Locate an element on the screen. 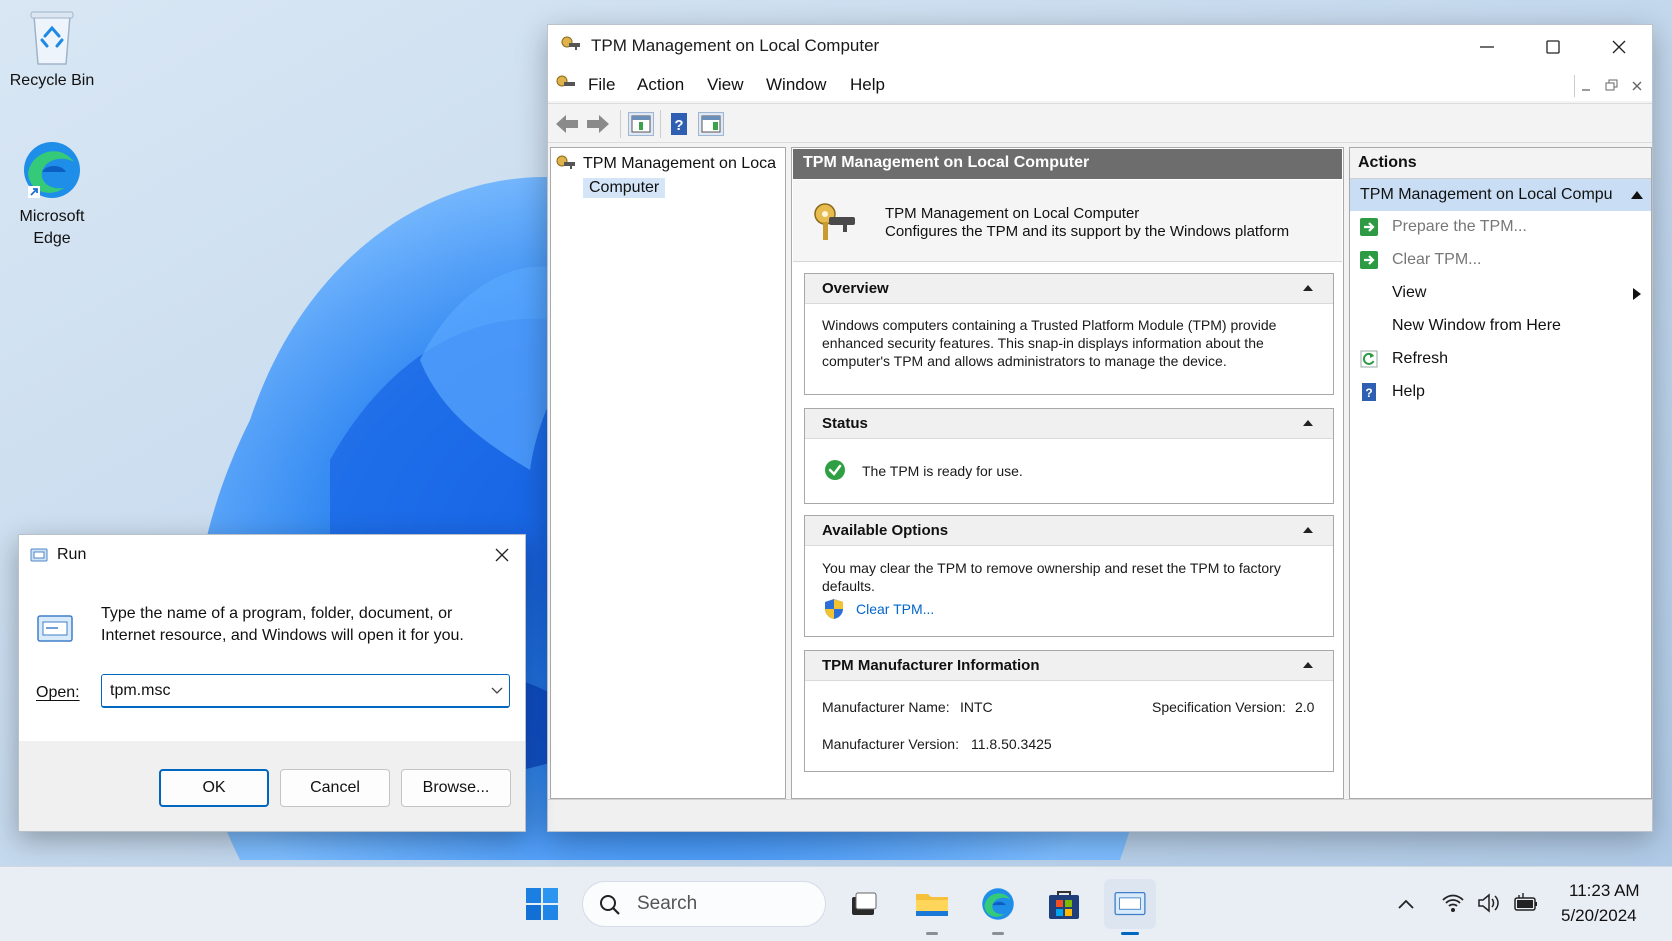  edge-taskbar-button is located at coordinates (998, 907).